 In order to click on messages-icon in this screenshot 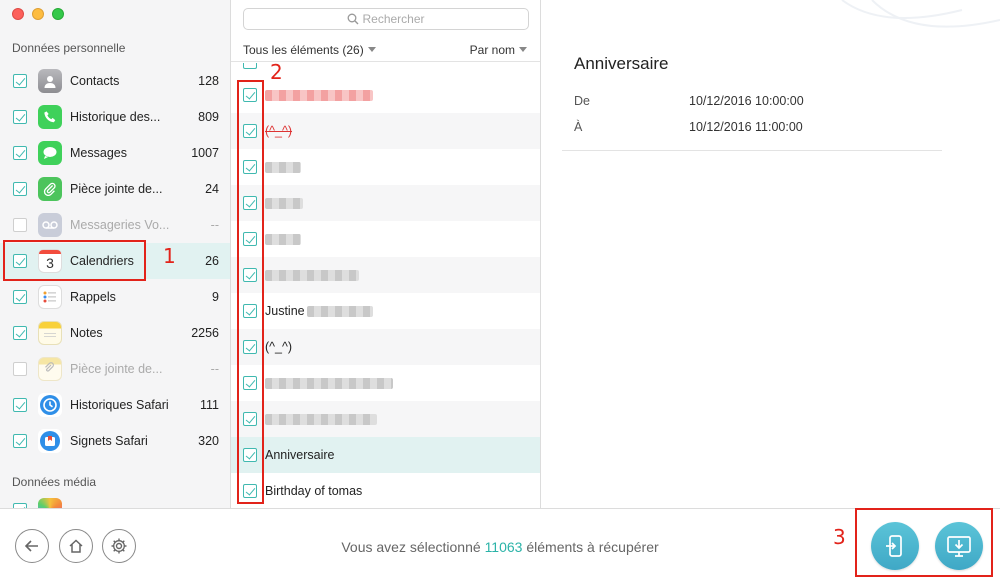, I will do `click(50, 153)`.